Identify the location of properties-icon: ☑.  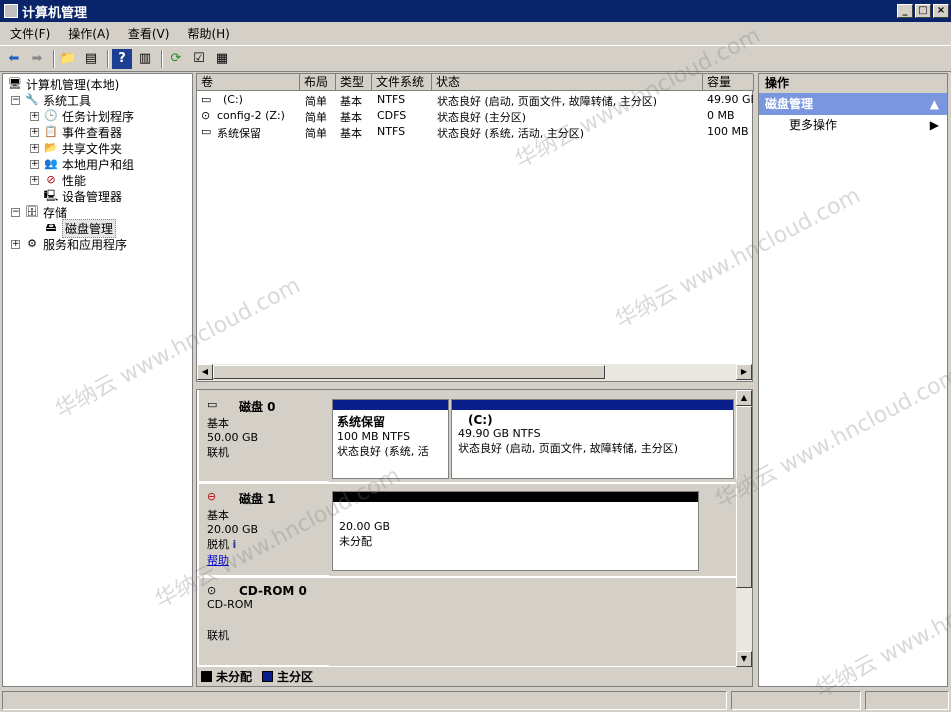
(199, 59).